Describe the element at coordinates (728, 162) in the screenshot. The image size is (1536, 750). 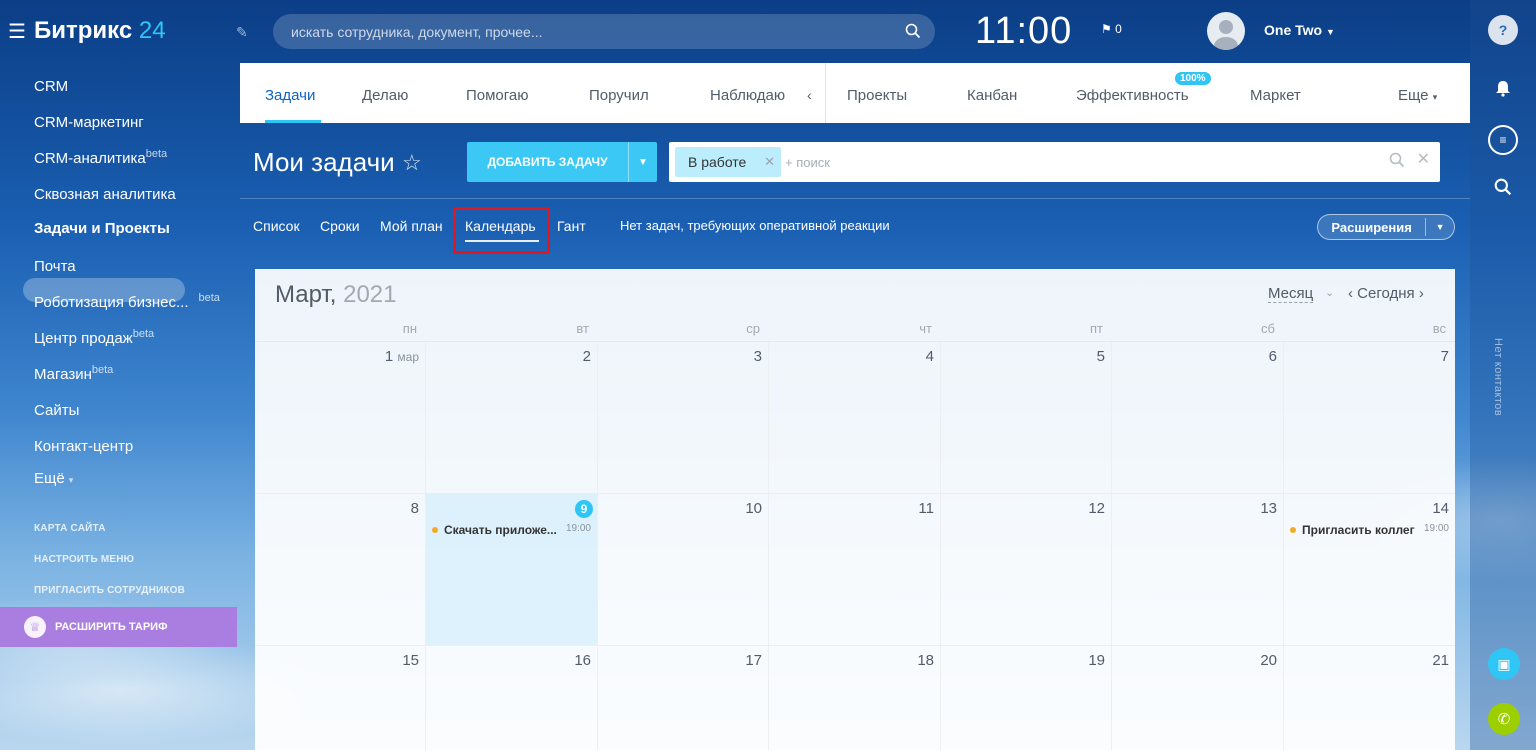
I see `filter-chip: В работе ✕` at that location.